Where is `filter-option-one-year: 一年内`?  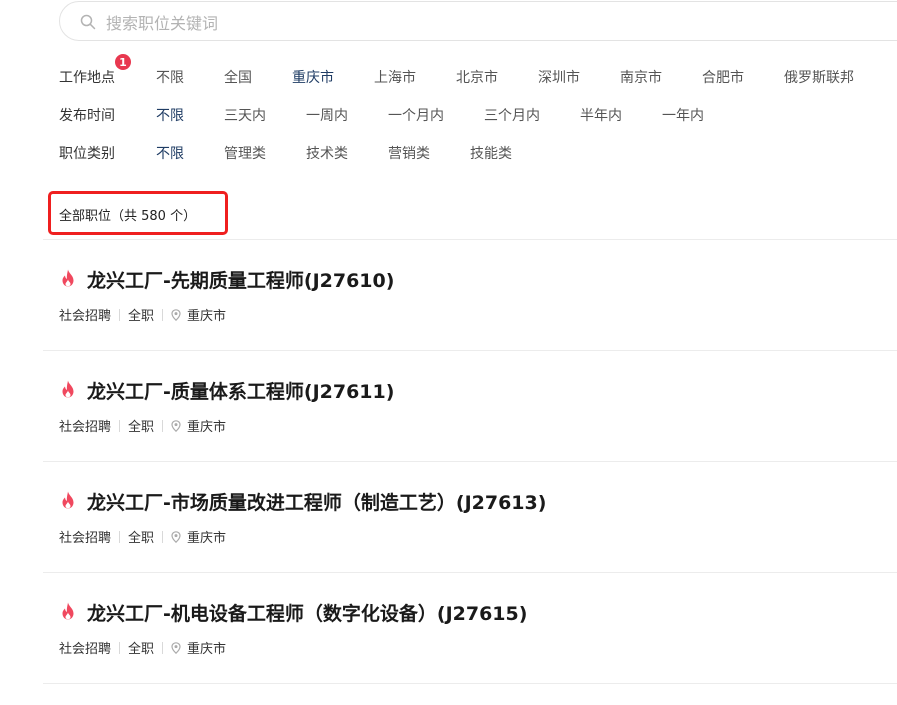
filter-option-one-year: 一年内 is located at coordinates (683, 115).